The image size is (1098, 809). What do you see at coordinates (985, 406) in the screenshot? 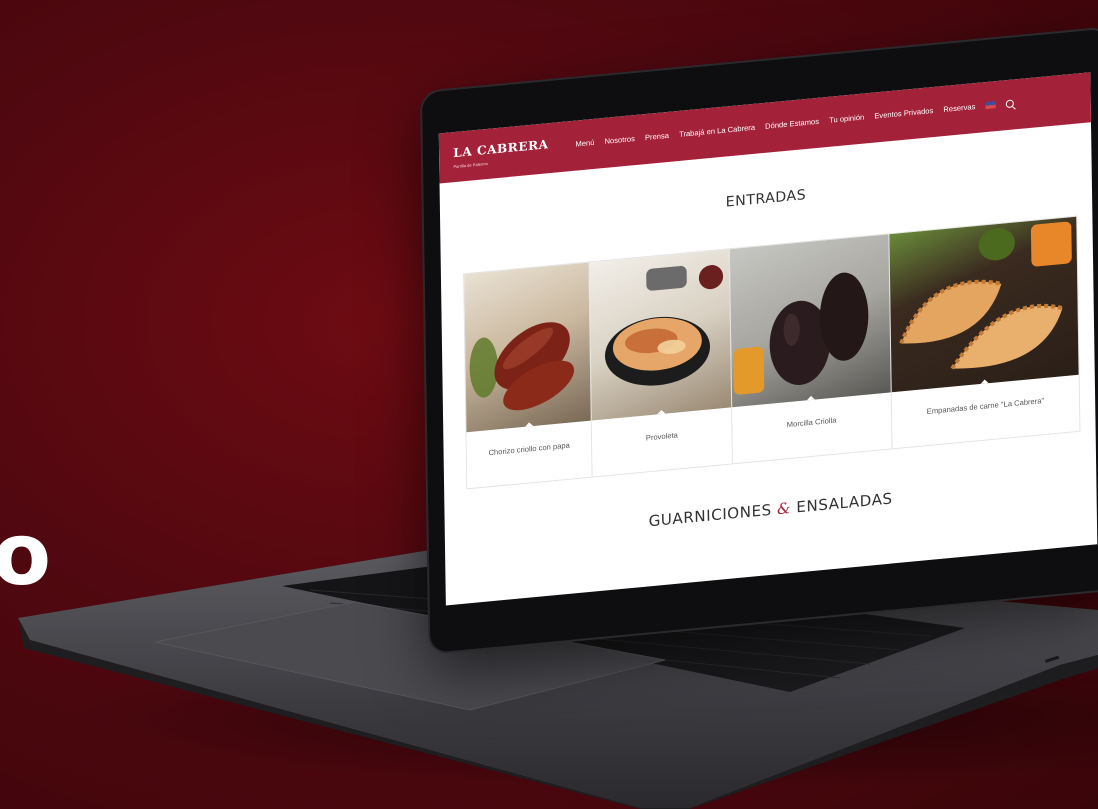
I see `card-label: Empanadas de carne "La Cabrera"` at bounding box center [985, 406].